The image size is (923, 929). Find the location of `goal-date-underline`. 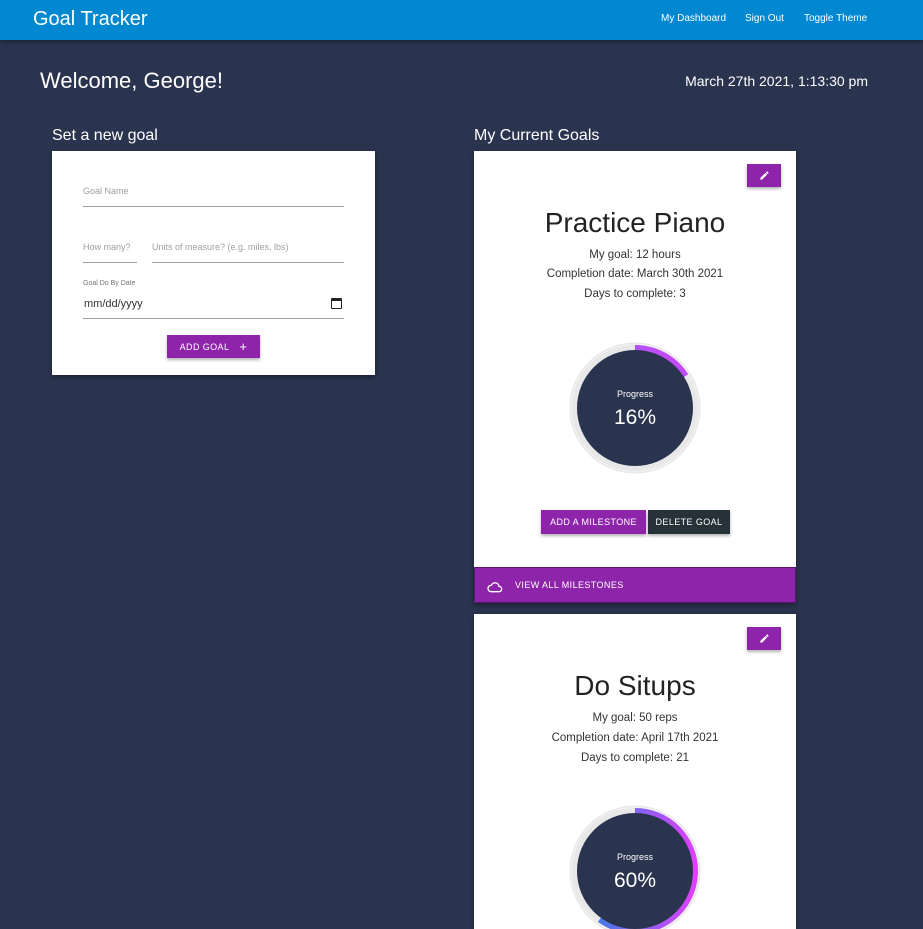

goal-date-underline is located at coordinates (213, 318).